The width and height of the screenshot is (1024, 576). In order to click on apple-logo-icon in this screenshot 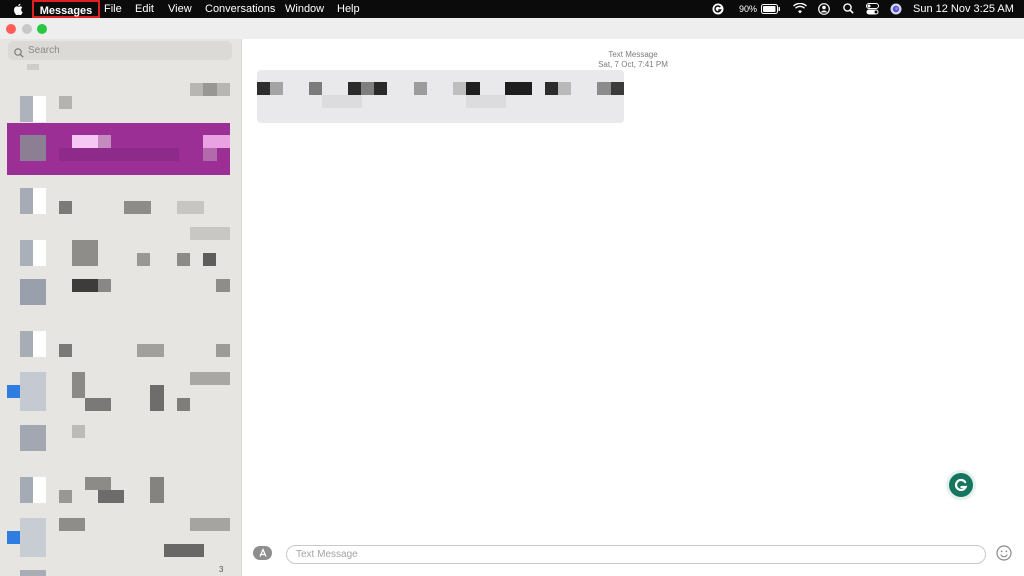, I will do `click(19, 9)`.